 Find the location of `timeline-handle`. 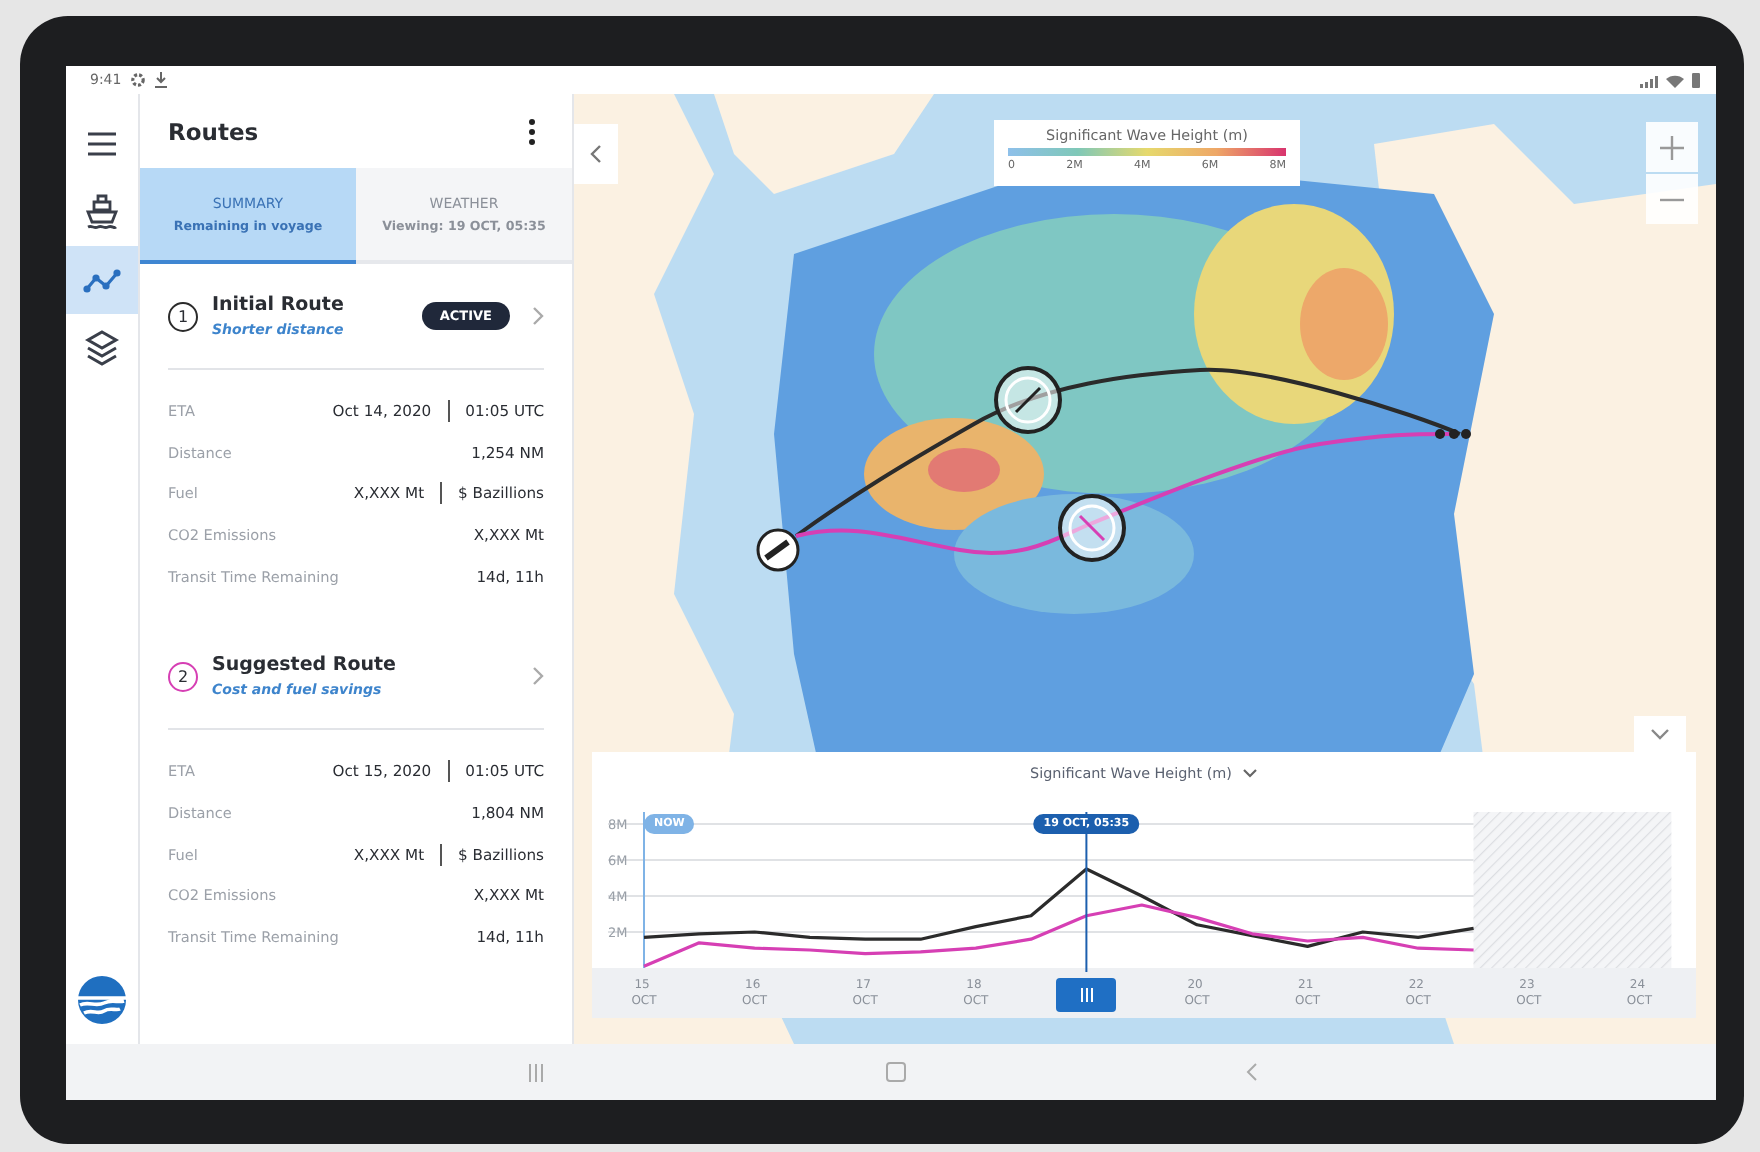

timeline-handle is located at coordinates (1086, 995).